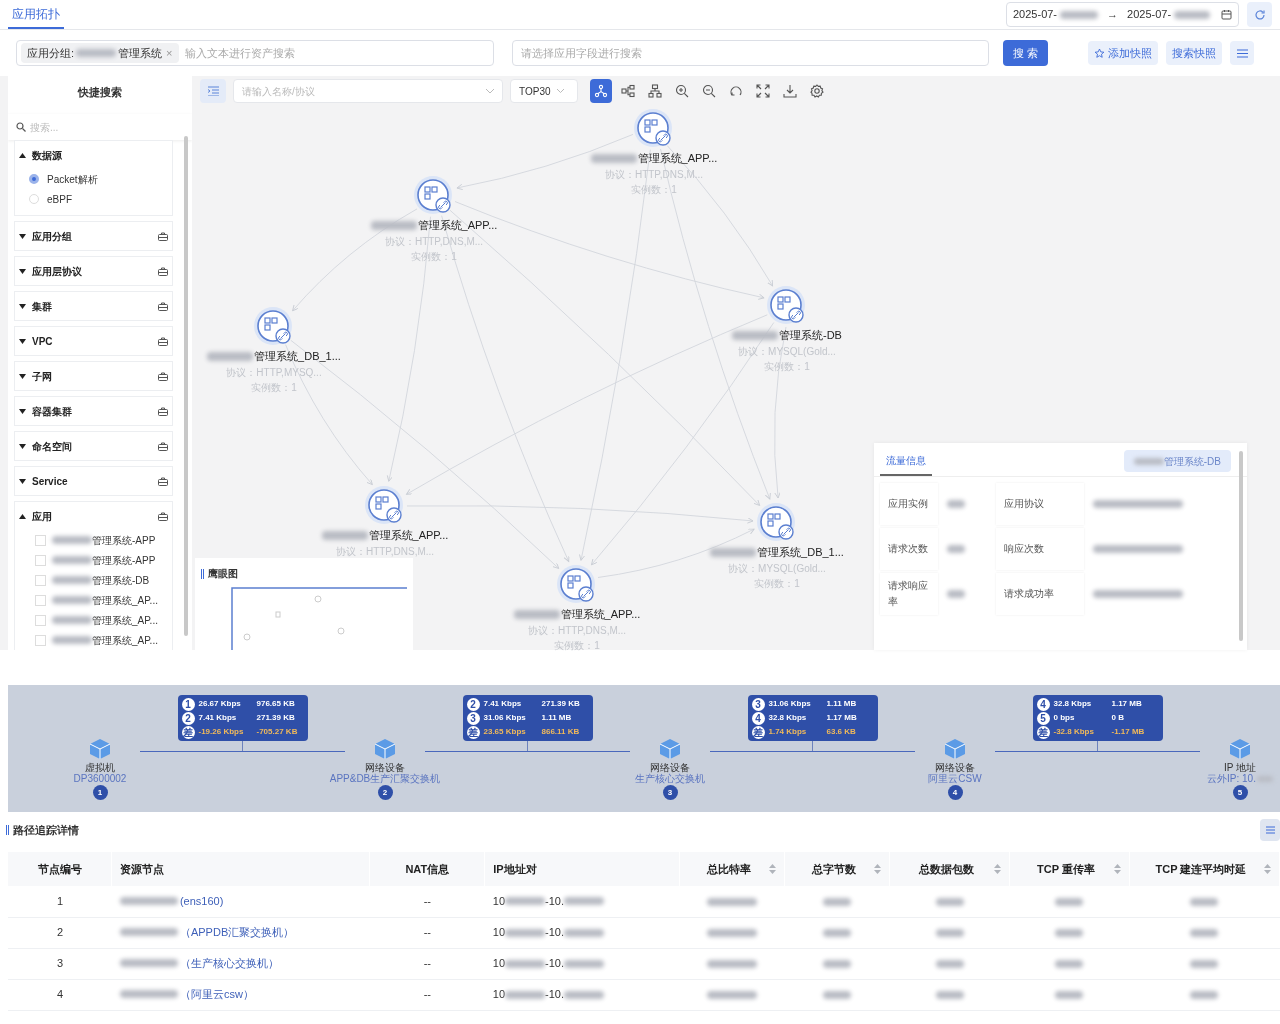  Describe the element at coordinates (140, 53) in the screenshot. I see `filter-value: 管理系统` at that location.